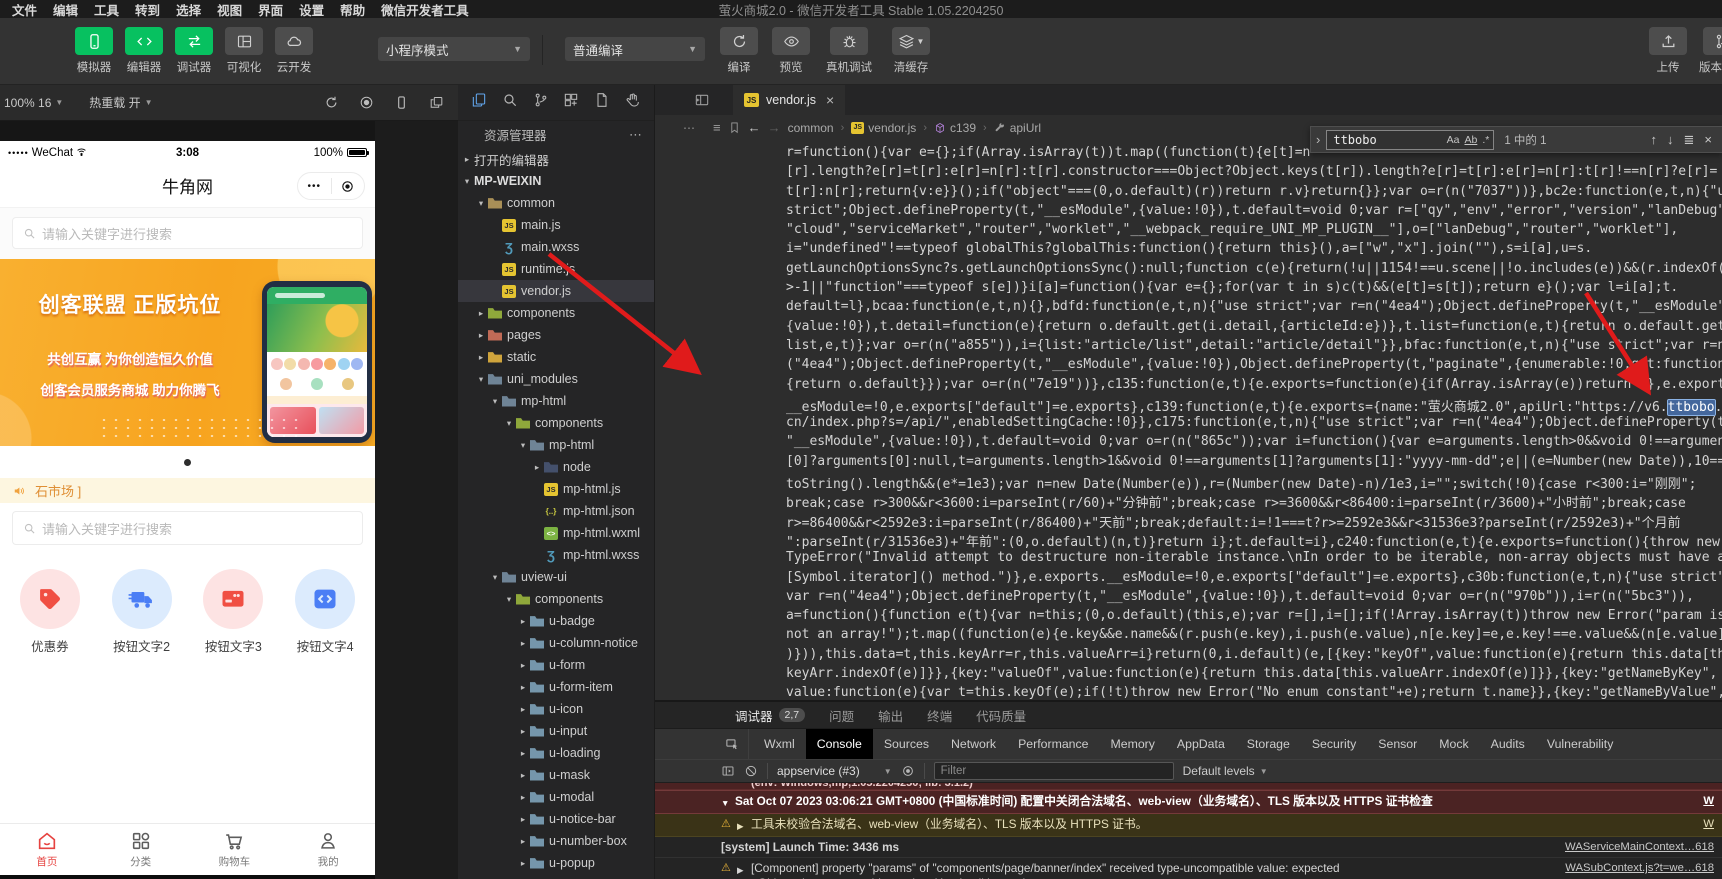 The height and width of the screenshot is (879, 1722). Describe the element at coordinates (779, 744) in the screenshot. I see `devtools-tab: Wxml` at that location.